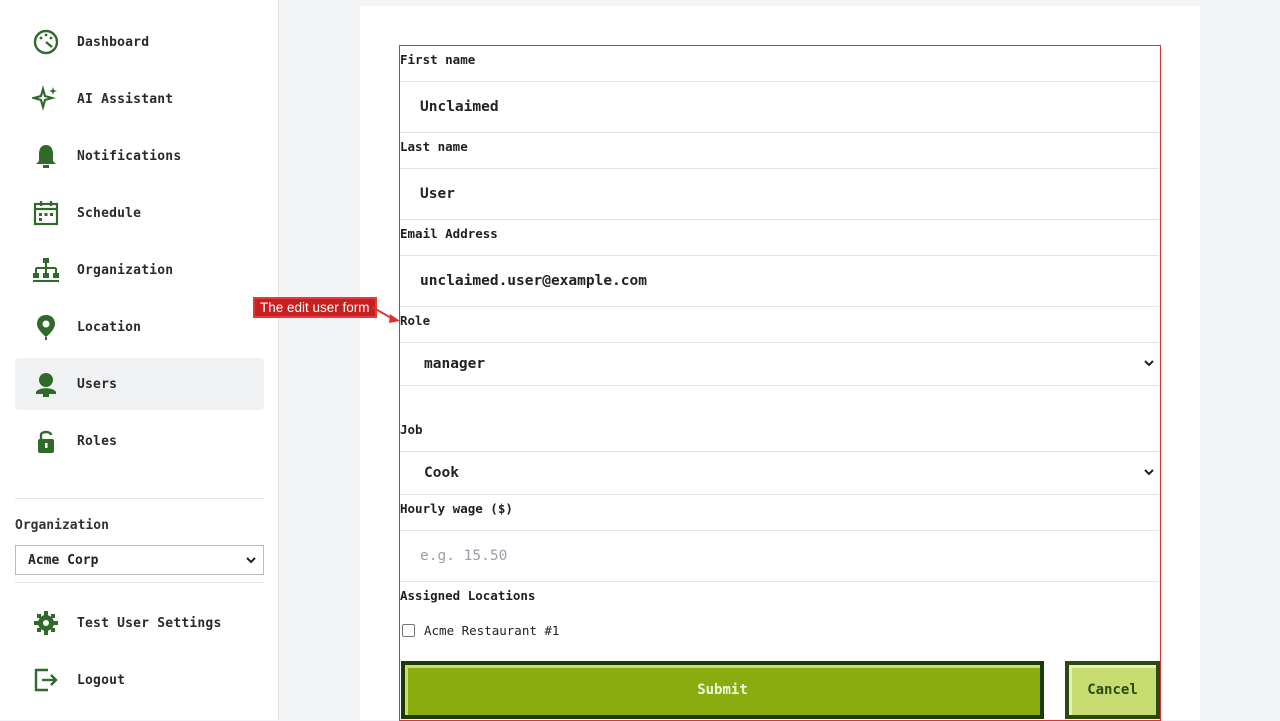 The width and height of the screenshot is (1280, 721). I want to click on first-name-input: Unclaimed, so click(779, 107).